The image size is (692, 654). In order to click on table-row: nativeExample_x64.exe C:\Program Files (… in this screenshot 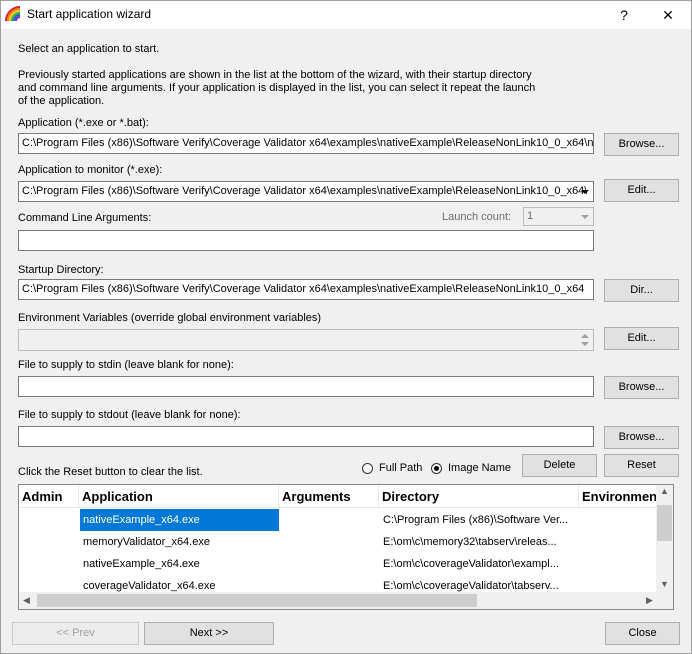, I will do `click(339, 520)`.